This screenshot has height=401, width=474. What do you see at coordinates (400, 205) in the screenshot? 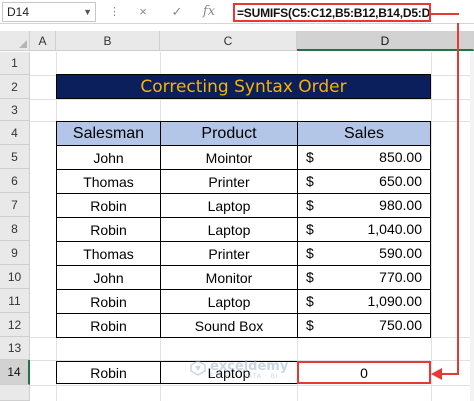
I see `sales-value: 980.00` at bounding box center [400, 205].